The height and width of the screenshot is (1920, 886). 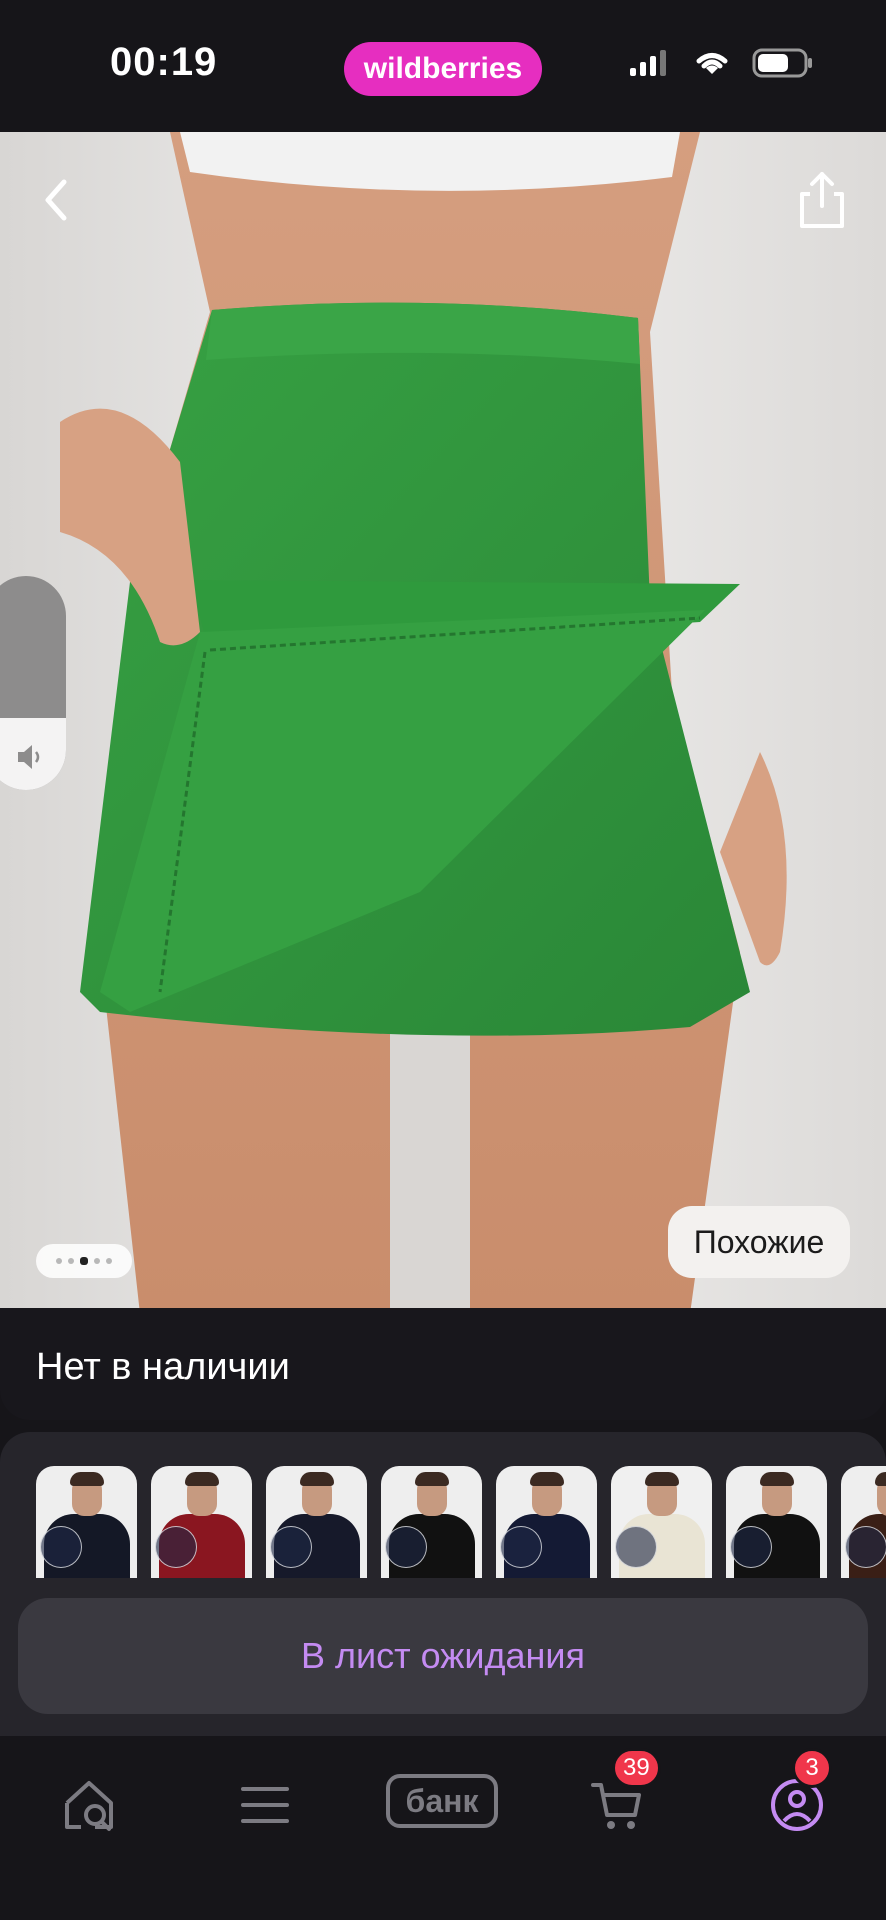 I want to click on availability-status: Нет в наличии, so click(x=163, y=1367).